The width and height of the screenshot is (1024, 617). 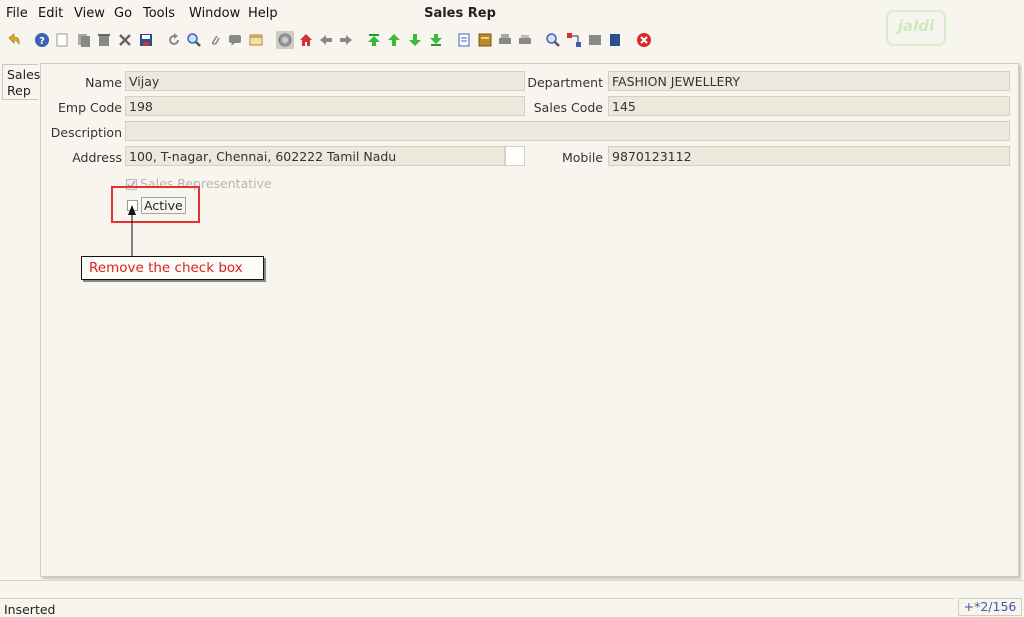 I want to click on department-field: FASHION JEWELLERY, so click(x=809, y=81).